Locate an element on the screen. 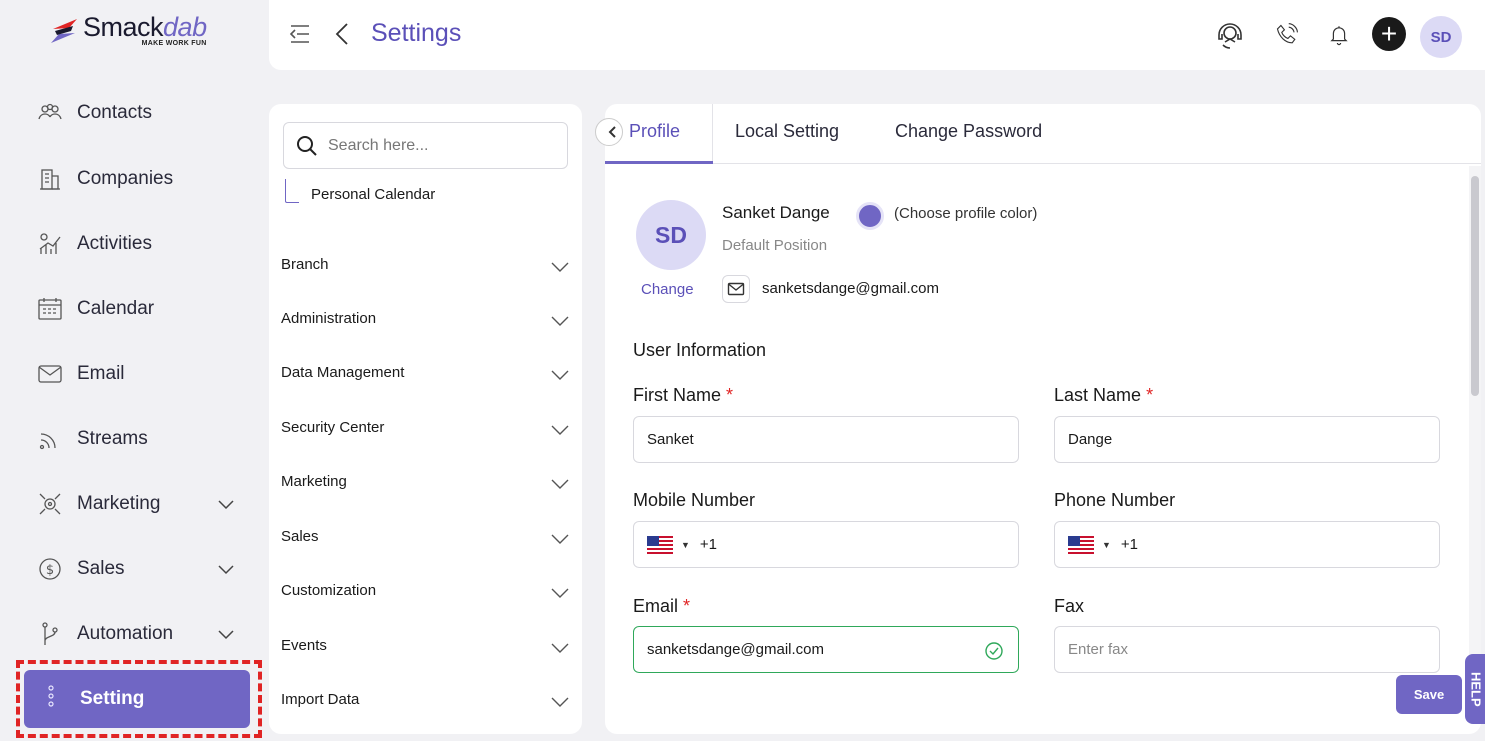  sidebar-item-companies: Companies is located at coordinates (146, 179).